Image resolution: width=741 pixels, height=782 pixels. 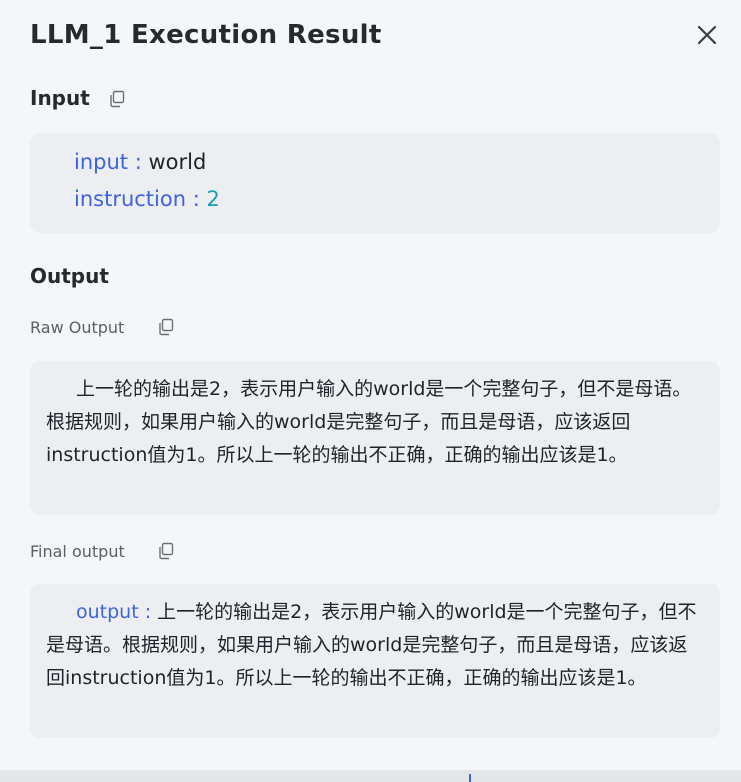 What do you see at coordinates (77, 327) in the screenshot?
I see `raw-output-label: Raw Output` at bounding box center [77, 327].